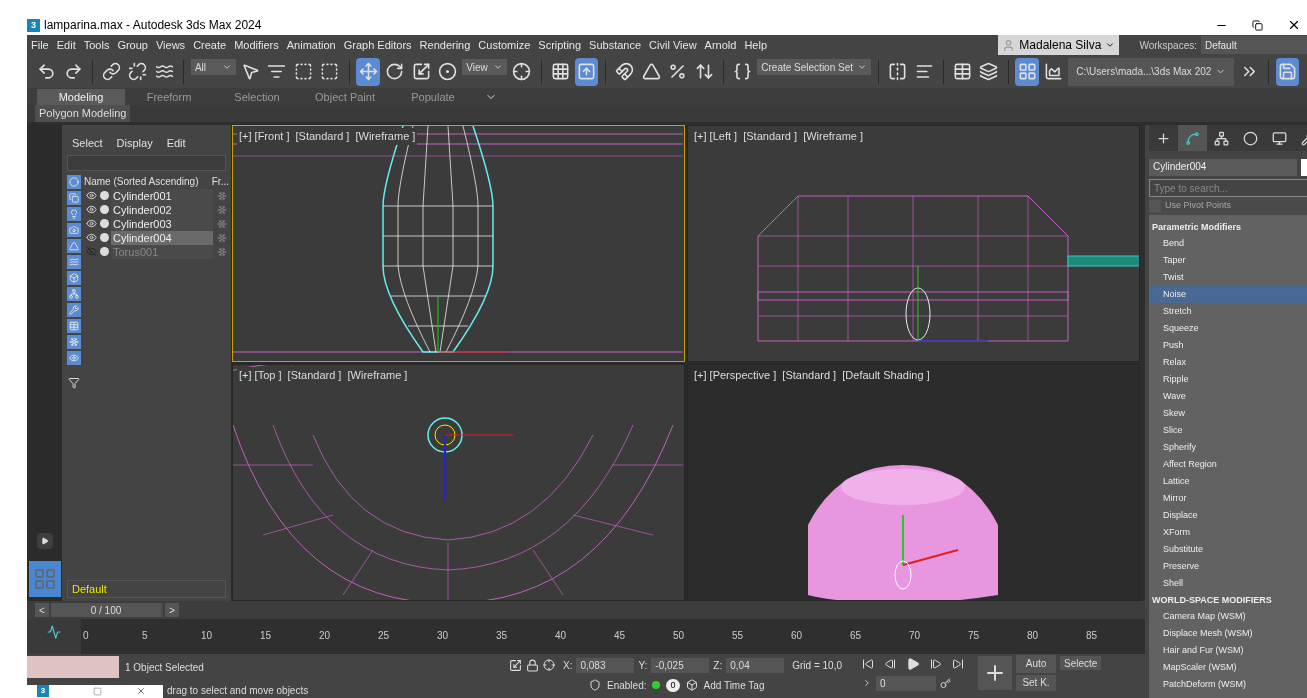 The width and height of the screenshot is (1307, 698). Describe the element at coordinates (615, 45) in the screenshot. I see `menu-item: Substance` at that location.